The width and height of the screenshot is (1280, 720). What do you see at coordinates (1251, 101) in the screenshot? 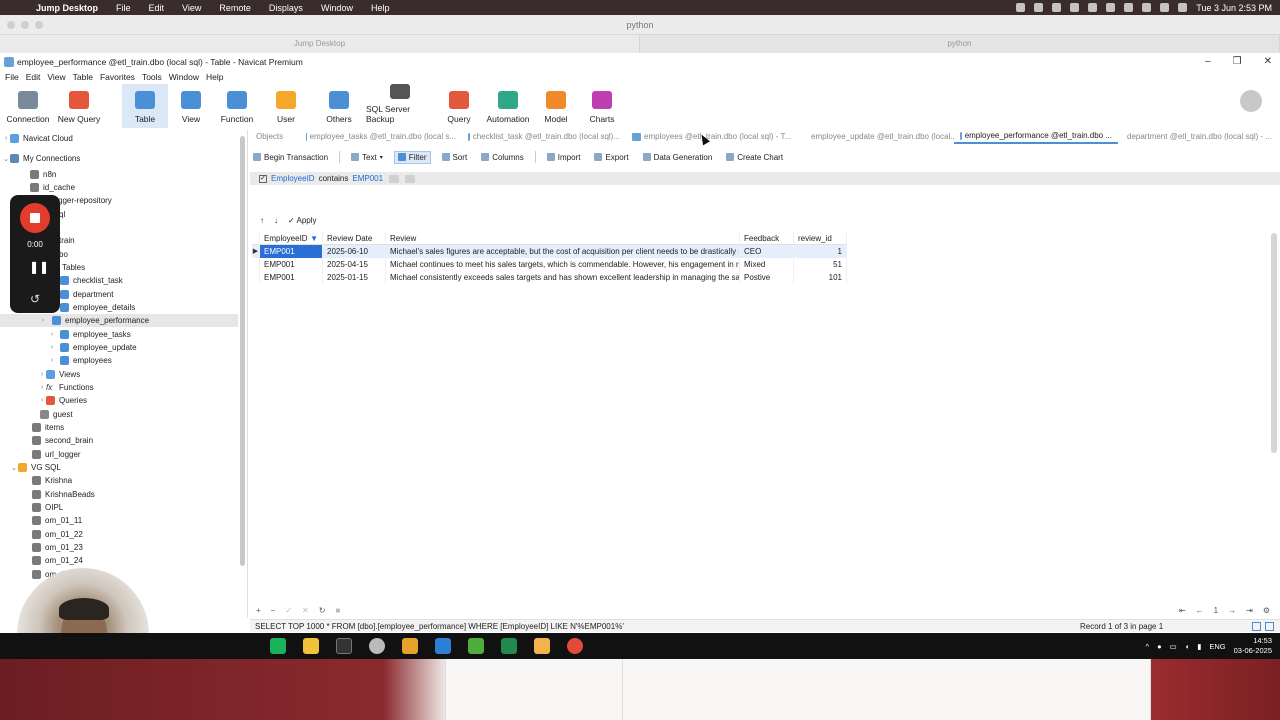
I see `account-avatar-icon` at bounding box center [1251, 101].